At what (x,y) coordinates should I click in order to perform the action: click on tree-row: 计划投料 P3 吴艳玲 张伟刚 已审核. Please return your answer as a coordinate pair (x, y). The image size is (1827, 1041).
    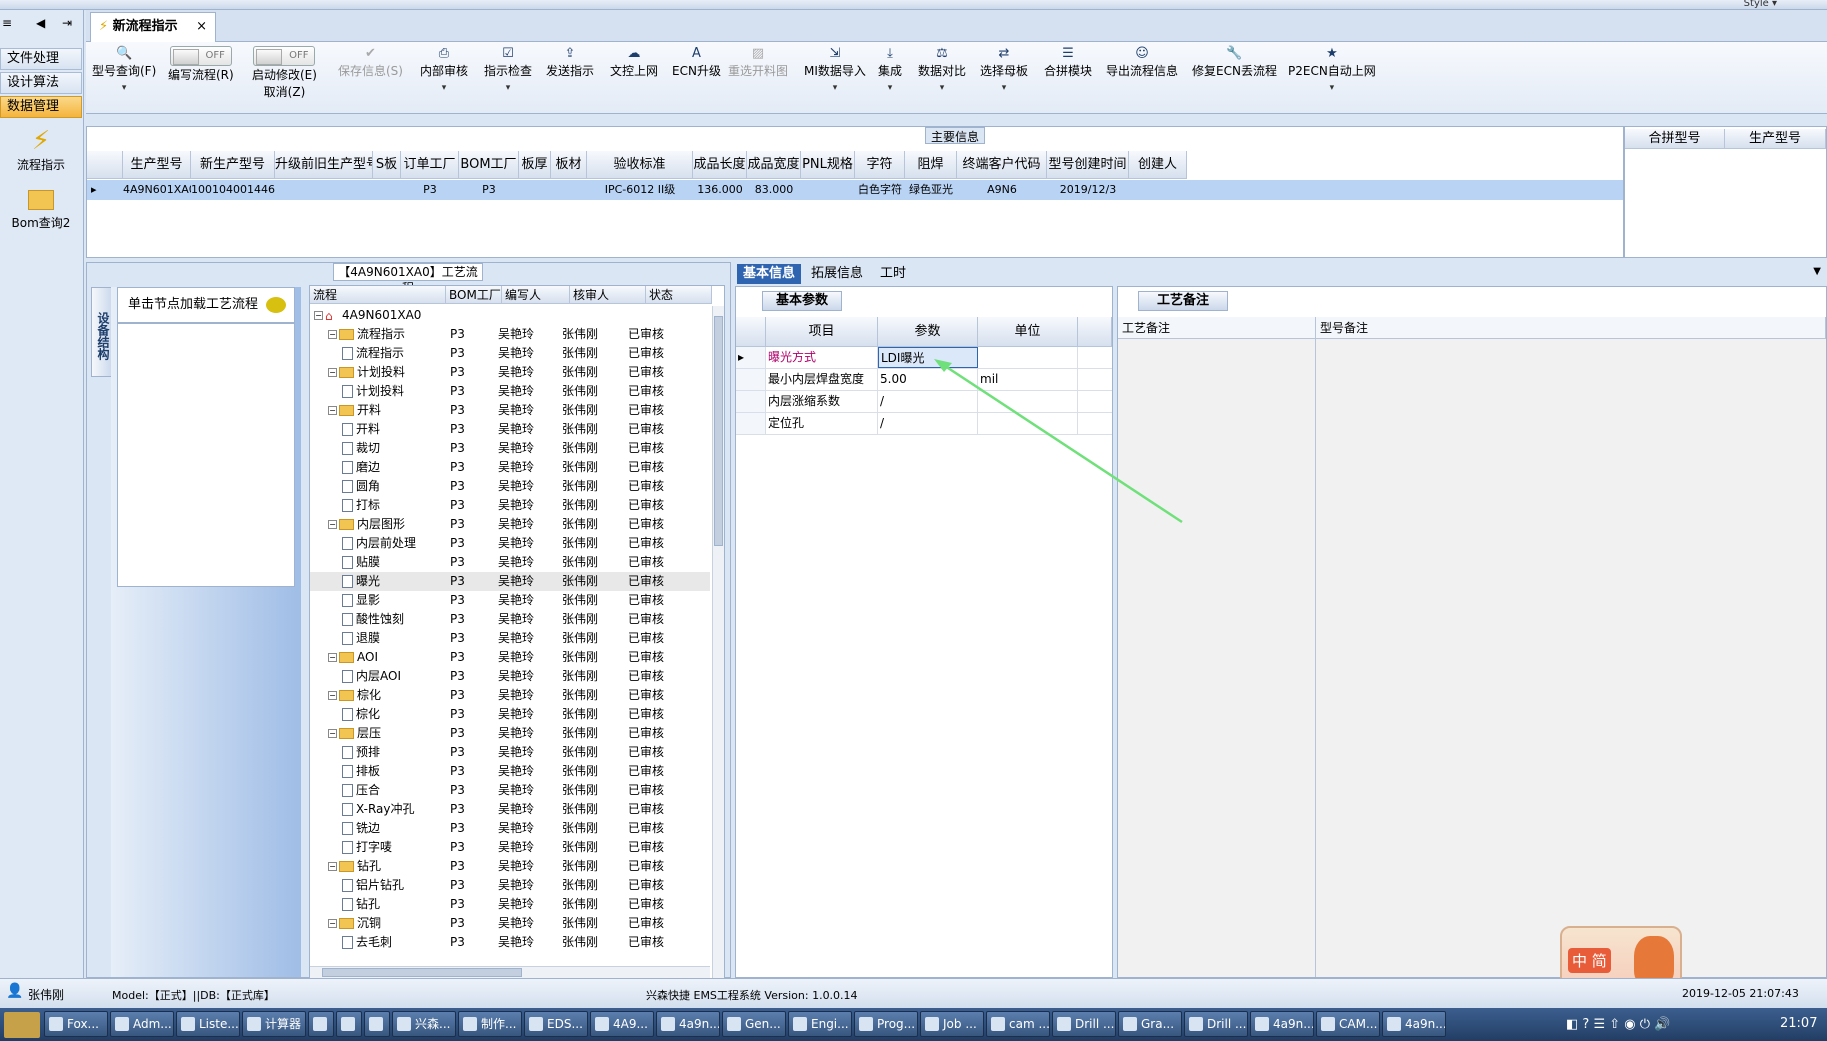
    Looking at the image, I should click on (510, 391).